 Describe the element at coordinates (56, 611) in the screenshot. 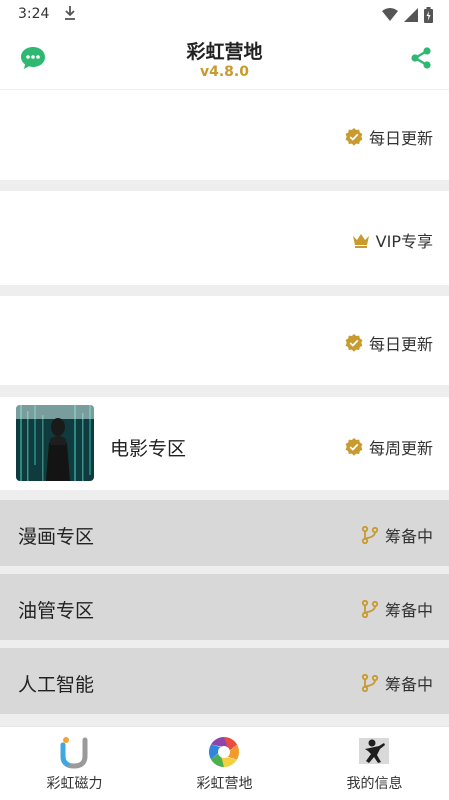

I see `section-label: 油管专区` at that location.